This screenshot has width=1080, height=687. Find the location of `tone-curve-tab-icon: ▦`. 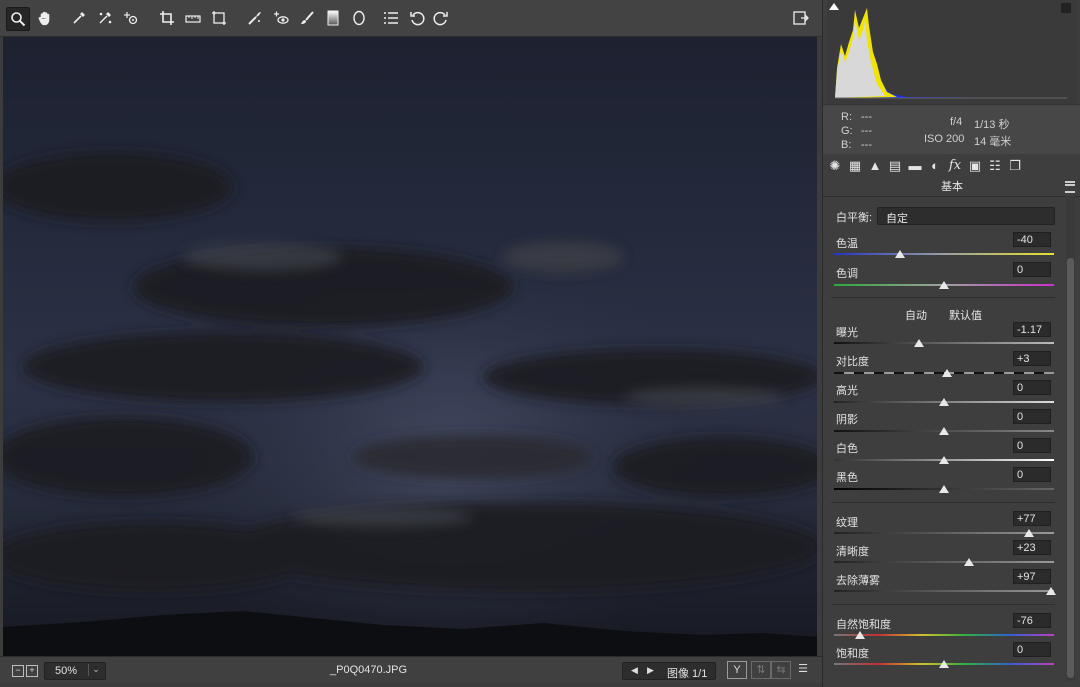

tone-curve-tab-icon: ▦ is located at coordinates (855, 166).